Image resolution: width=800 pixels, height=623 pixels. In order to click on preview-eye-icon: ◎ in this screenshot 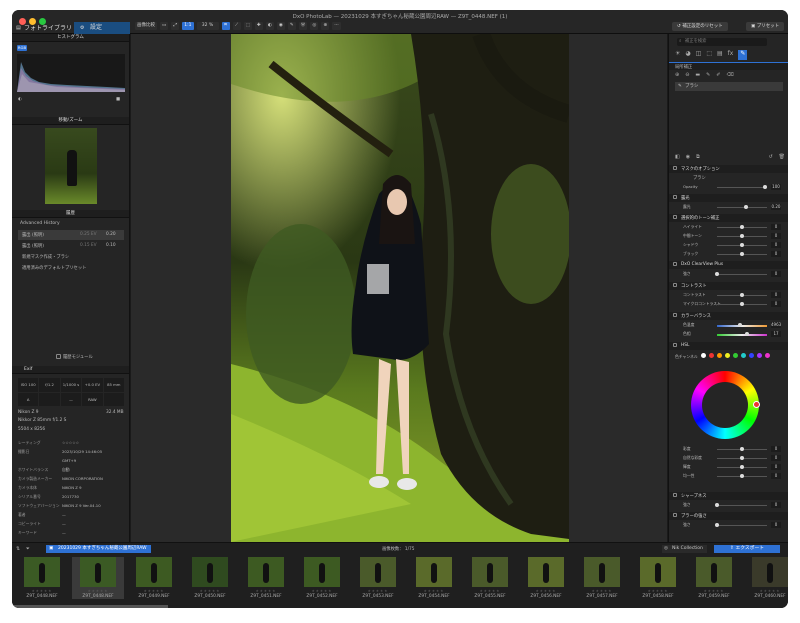, I will do `click(314, 26)`.